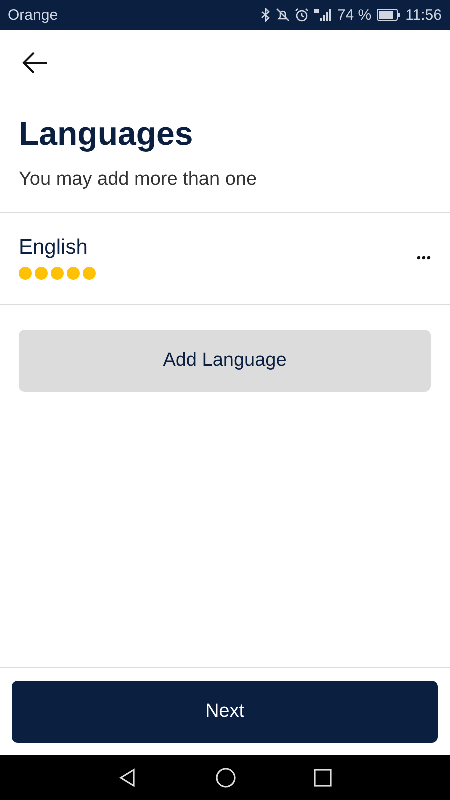 The image size is (450, 800). I want to click on more-options-icon, so click(424, 258).